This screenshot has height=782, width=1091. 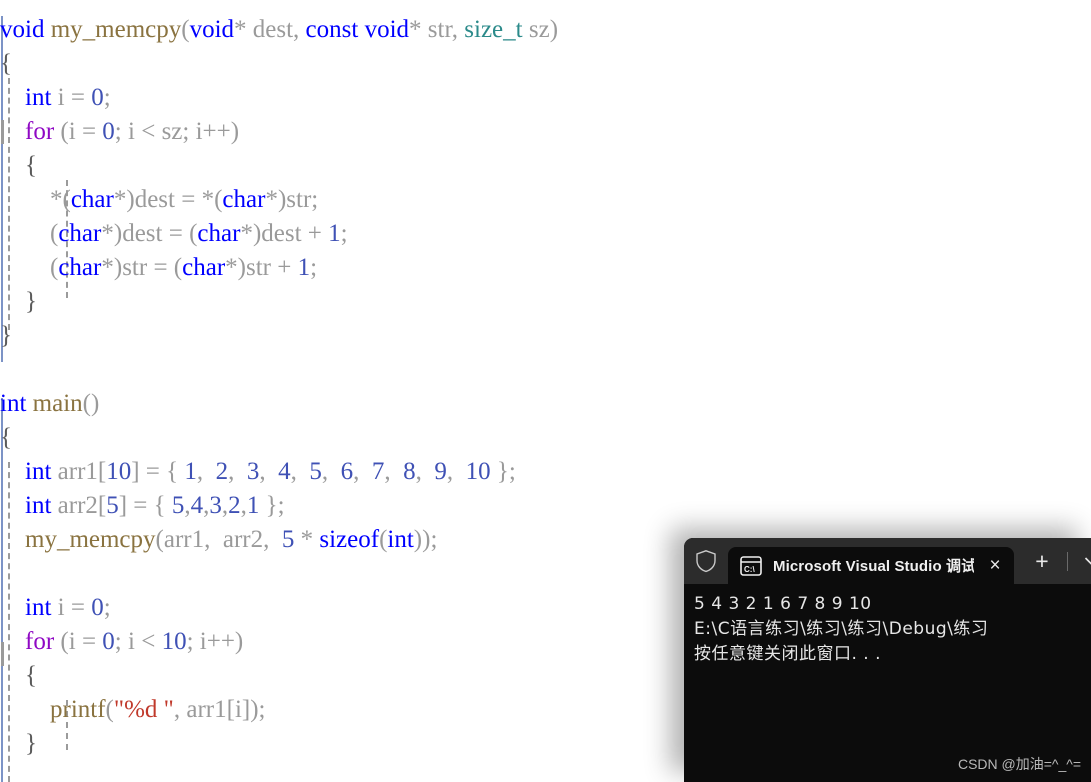 I want to click on console-tab-actions: +, so click(x=1052, y=561).